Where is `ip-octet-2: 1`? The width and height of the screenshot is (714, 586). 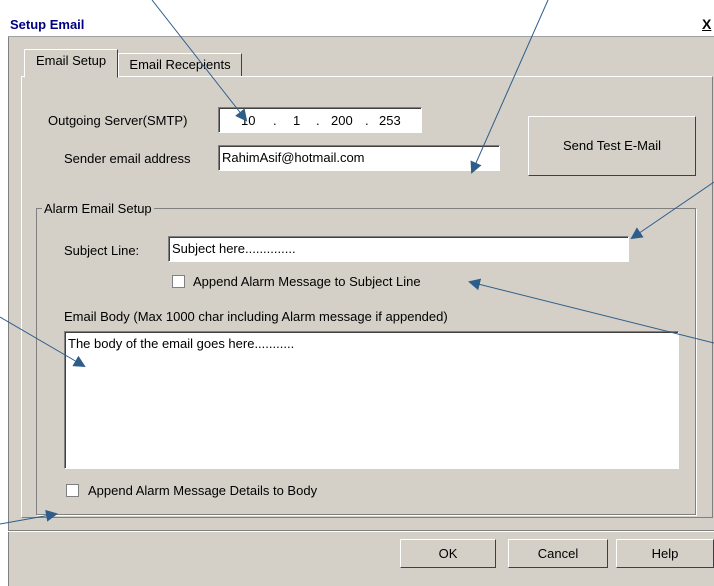 ip-octet-2: 1 is located at coordinates (296, 120).